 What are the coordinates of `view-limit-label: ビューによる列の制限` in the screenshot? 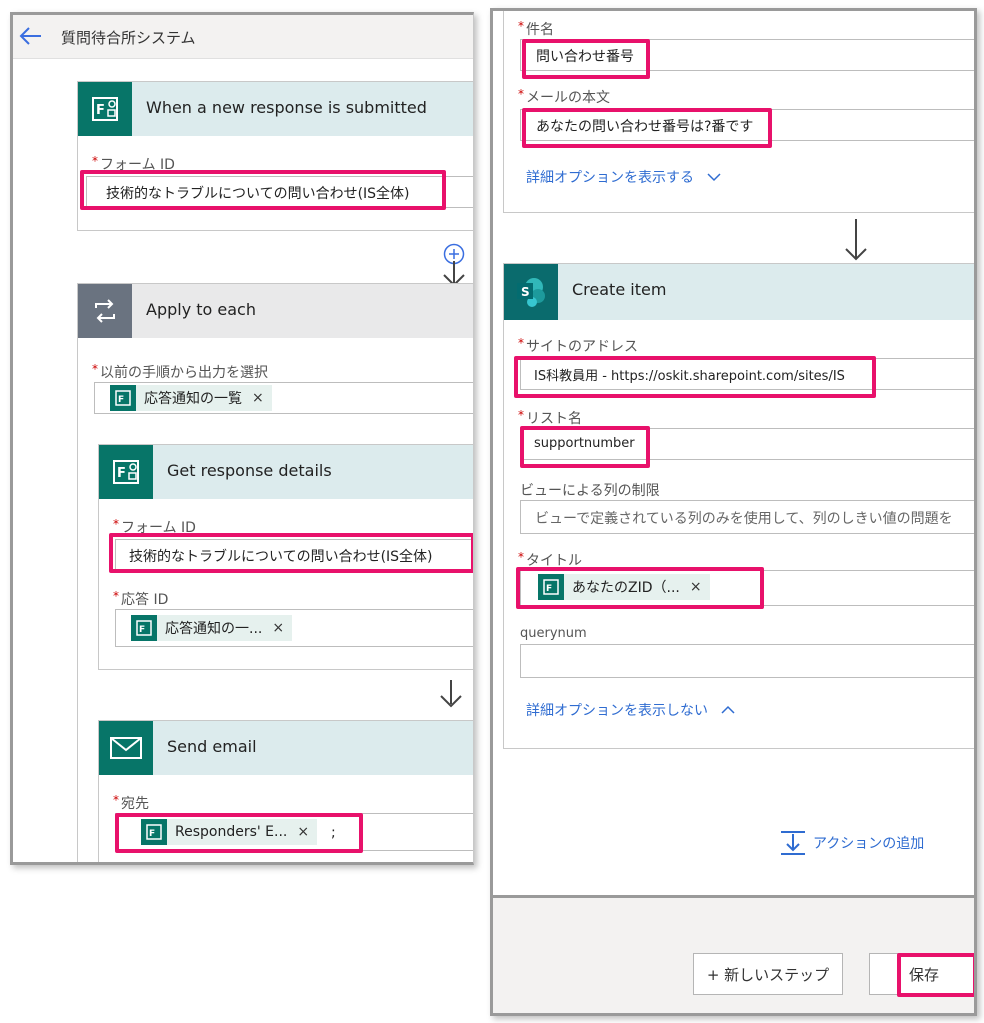 It's located at (590, 491).